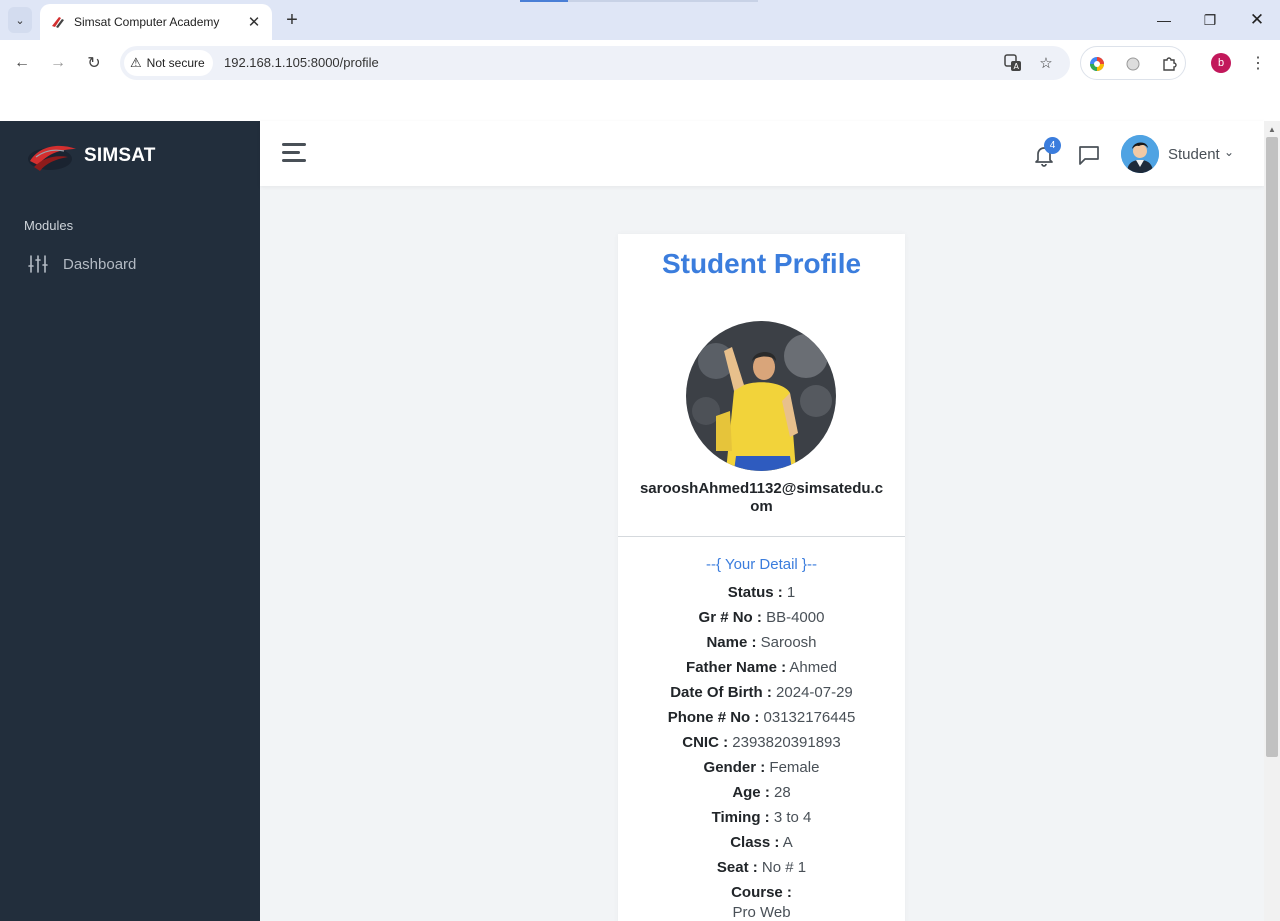  Describe the element at coordinates (761, 564) in the screenshot. I see `detail-heading: --{ Your Detail }--` at that location.